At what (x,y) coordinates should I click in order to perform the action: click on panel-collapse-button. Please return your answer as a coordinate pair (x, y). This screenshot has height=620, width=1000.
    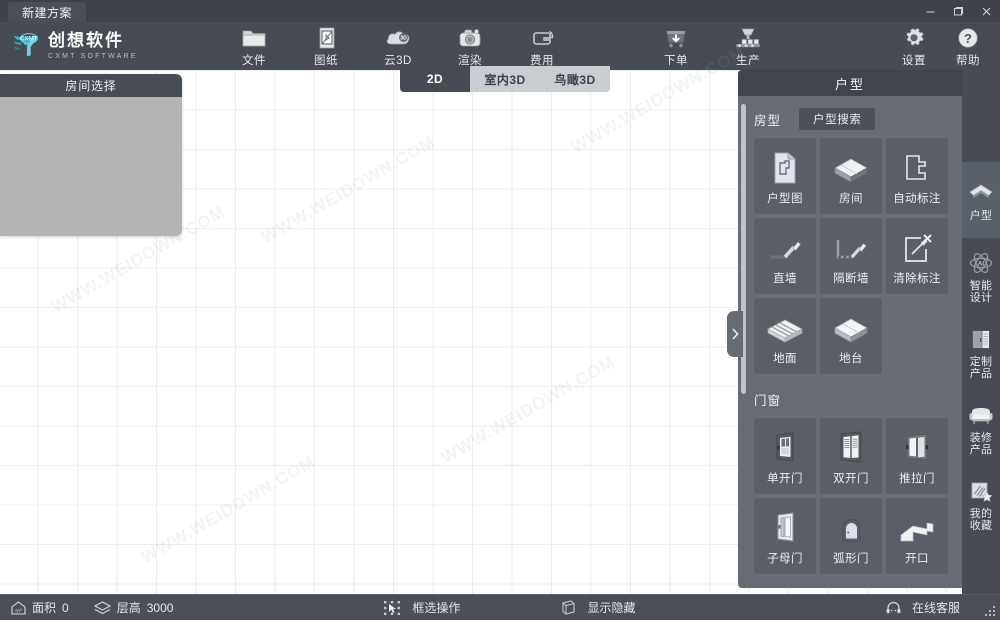
    Looking at the image, I should click on (735, 334).